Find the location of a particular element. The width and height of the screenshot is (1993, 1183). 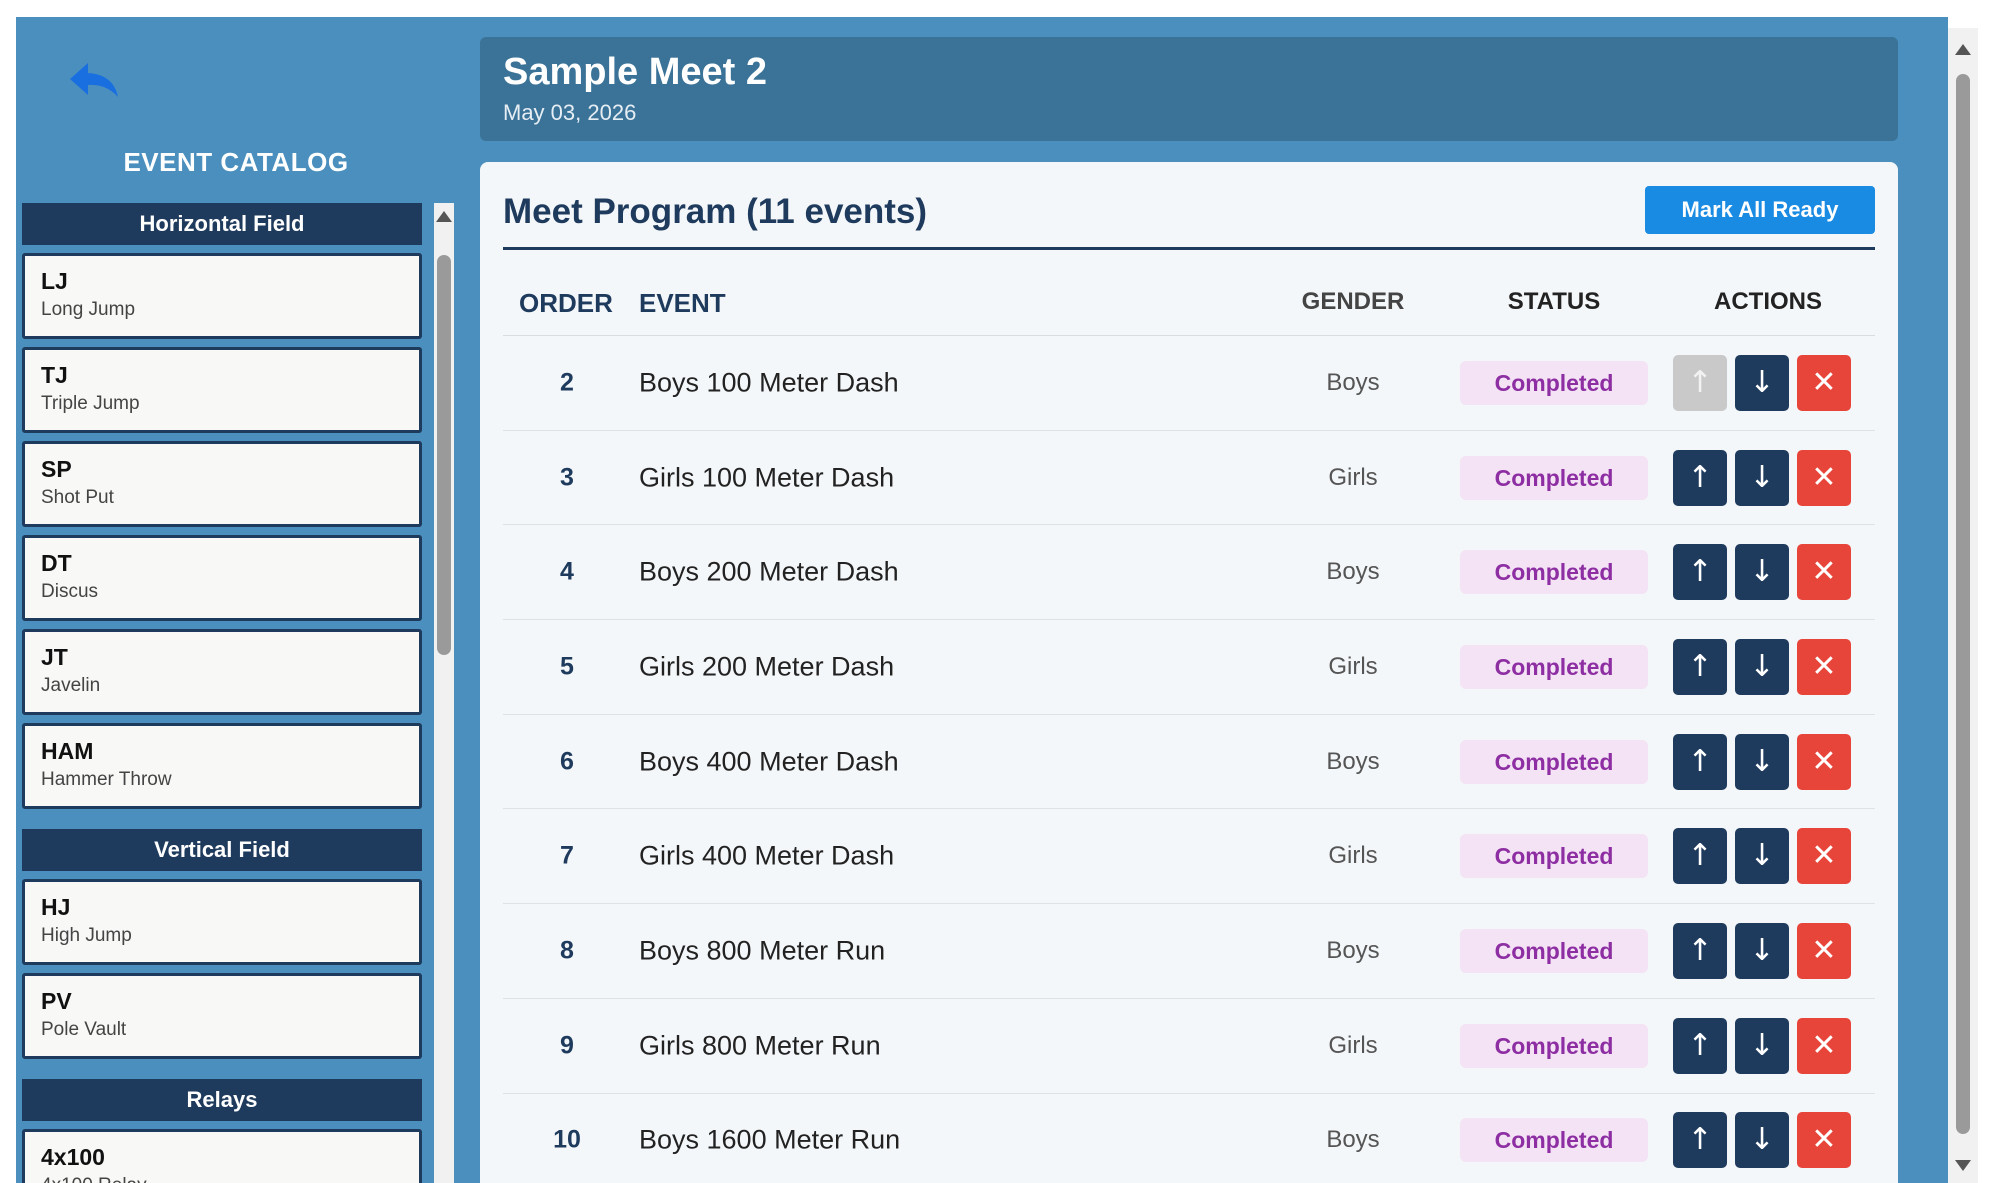

catalog-item-code: HAM is located at coordinates (67, 751).